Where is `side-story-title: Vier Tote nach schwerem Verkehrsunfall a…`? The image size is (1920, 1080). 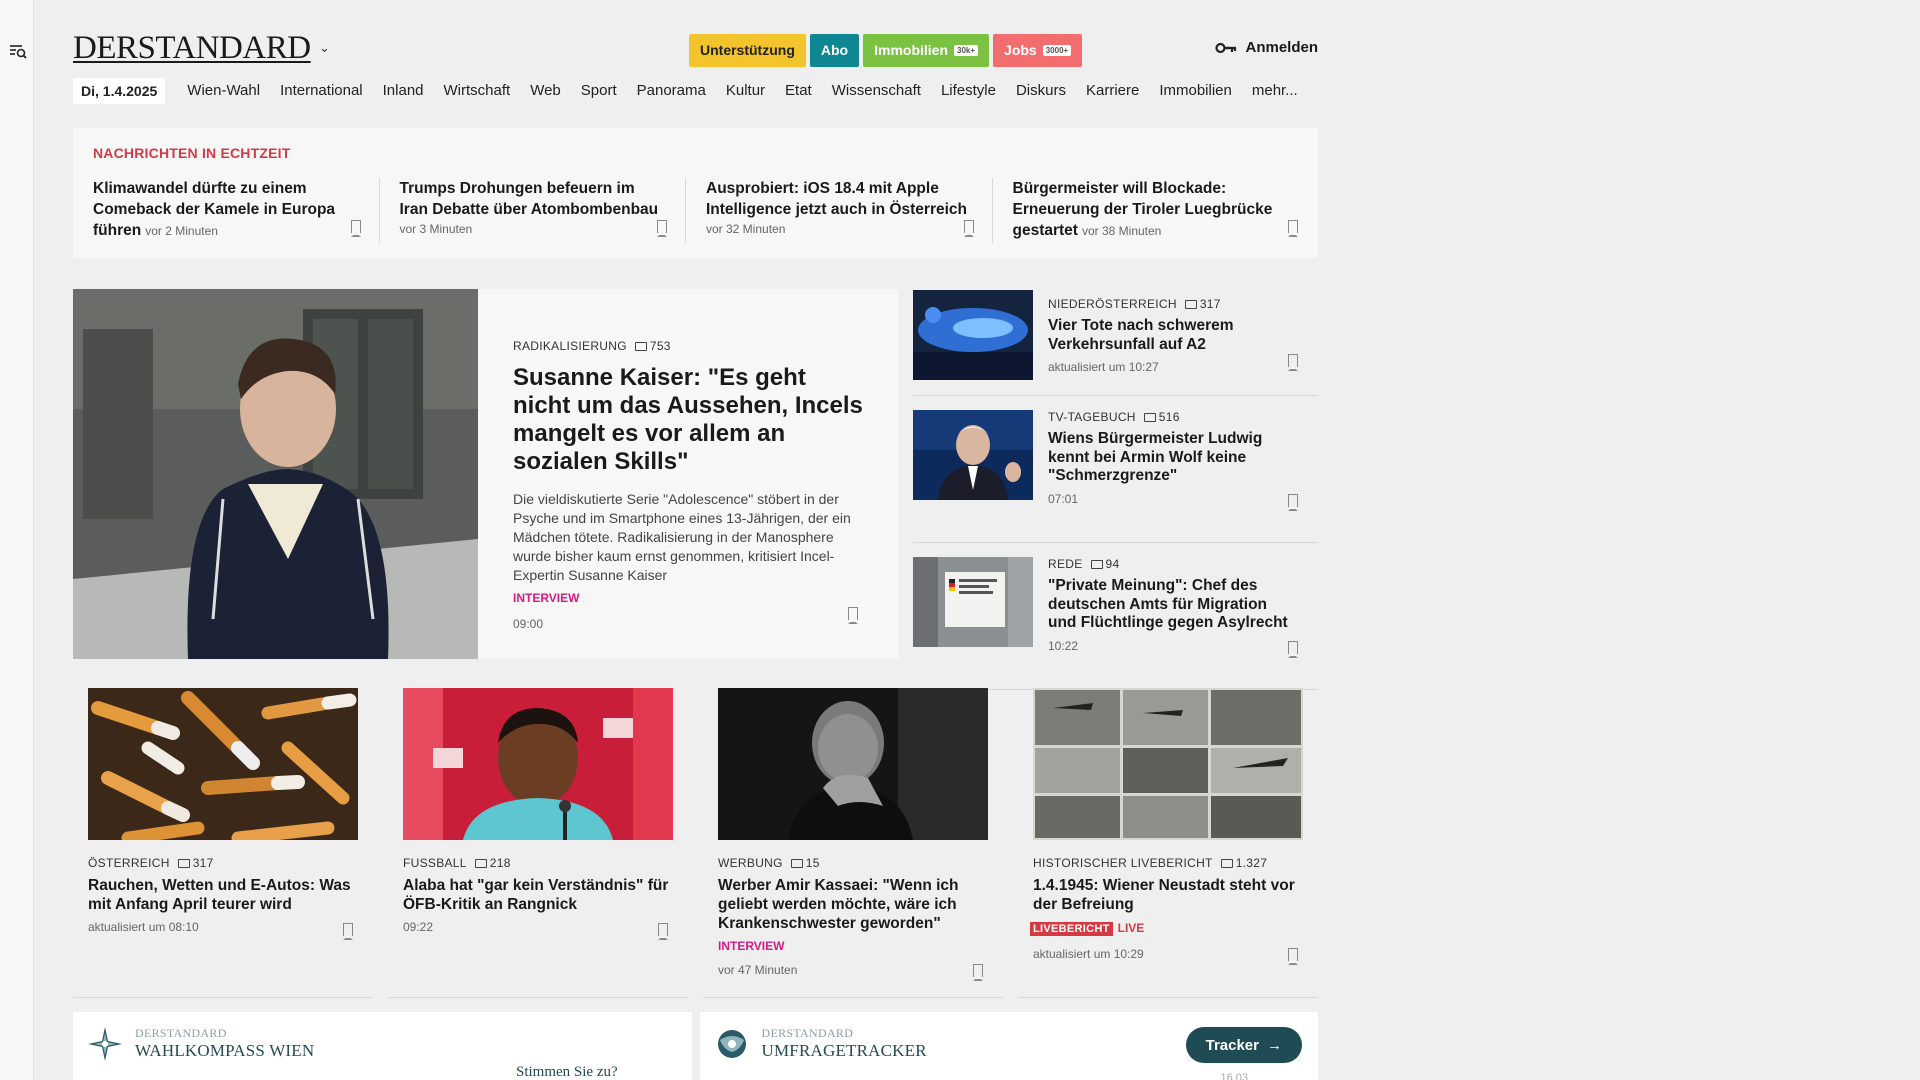
side-story-title: Vier Tote nach schwerem Verkehrsunfall a… is located at coordinates (1168, 335).